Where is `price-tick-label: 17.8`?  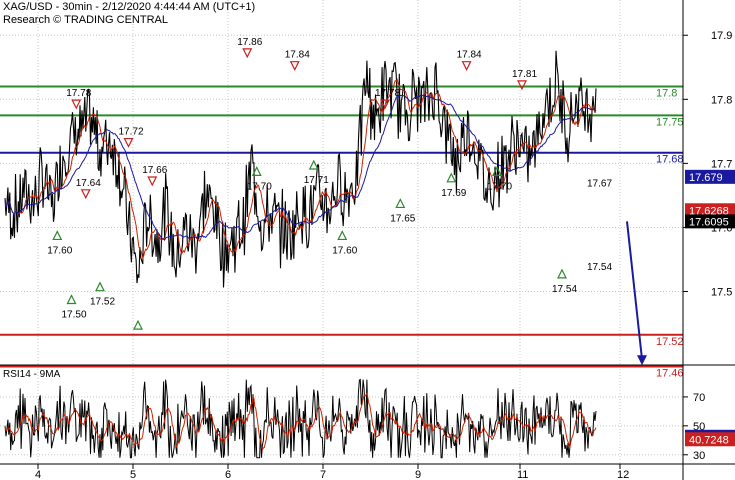
price-tick-label: 17.8 is located at coordinates (721, 100).